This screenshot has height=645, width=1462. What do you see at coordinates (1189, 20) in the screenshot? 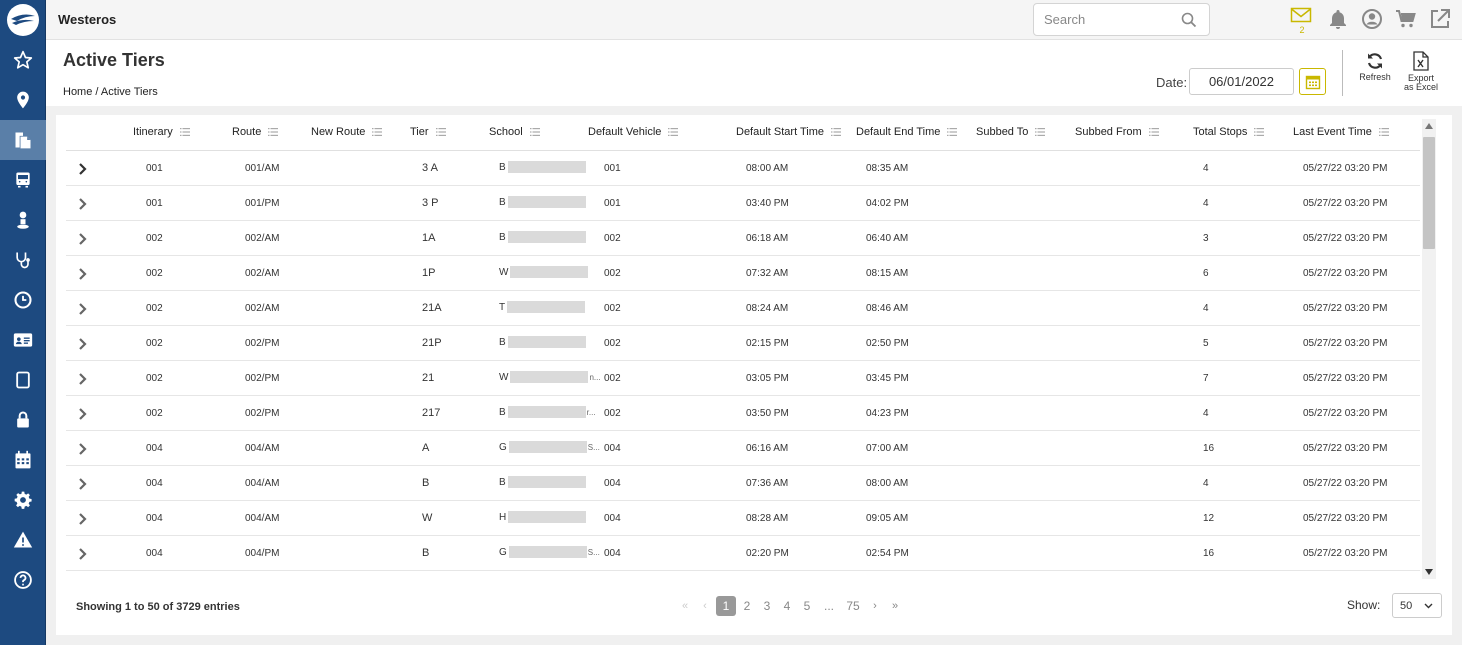
I see `search-icon` at bounding box center [1189, 20].